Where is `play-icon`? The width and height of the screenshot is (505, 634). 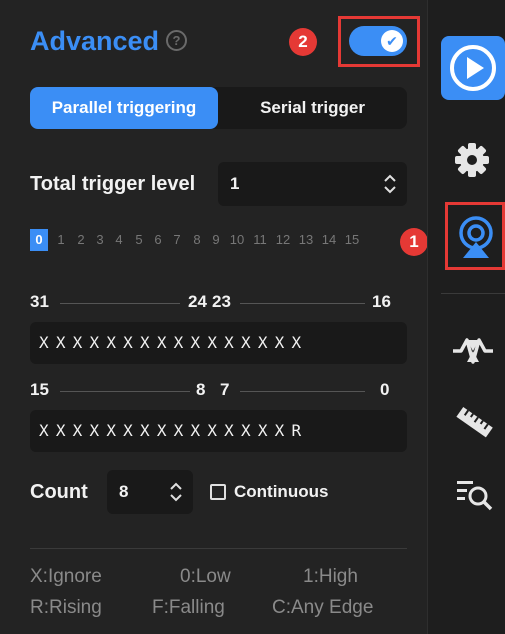
play-icon is located at coordinates (473, 68).